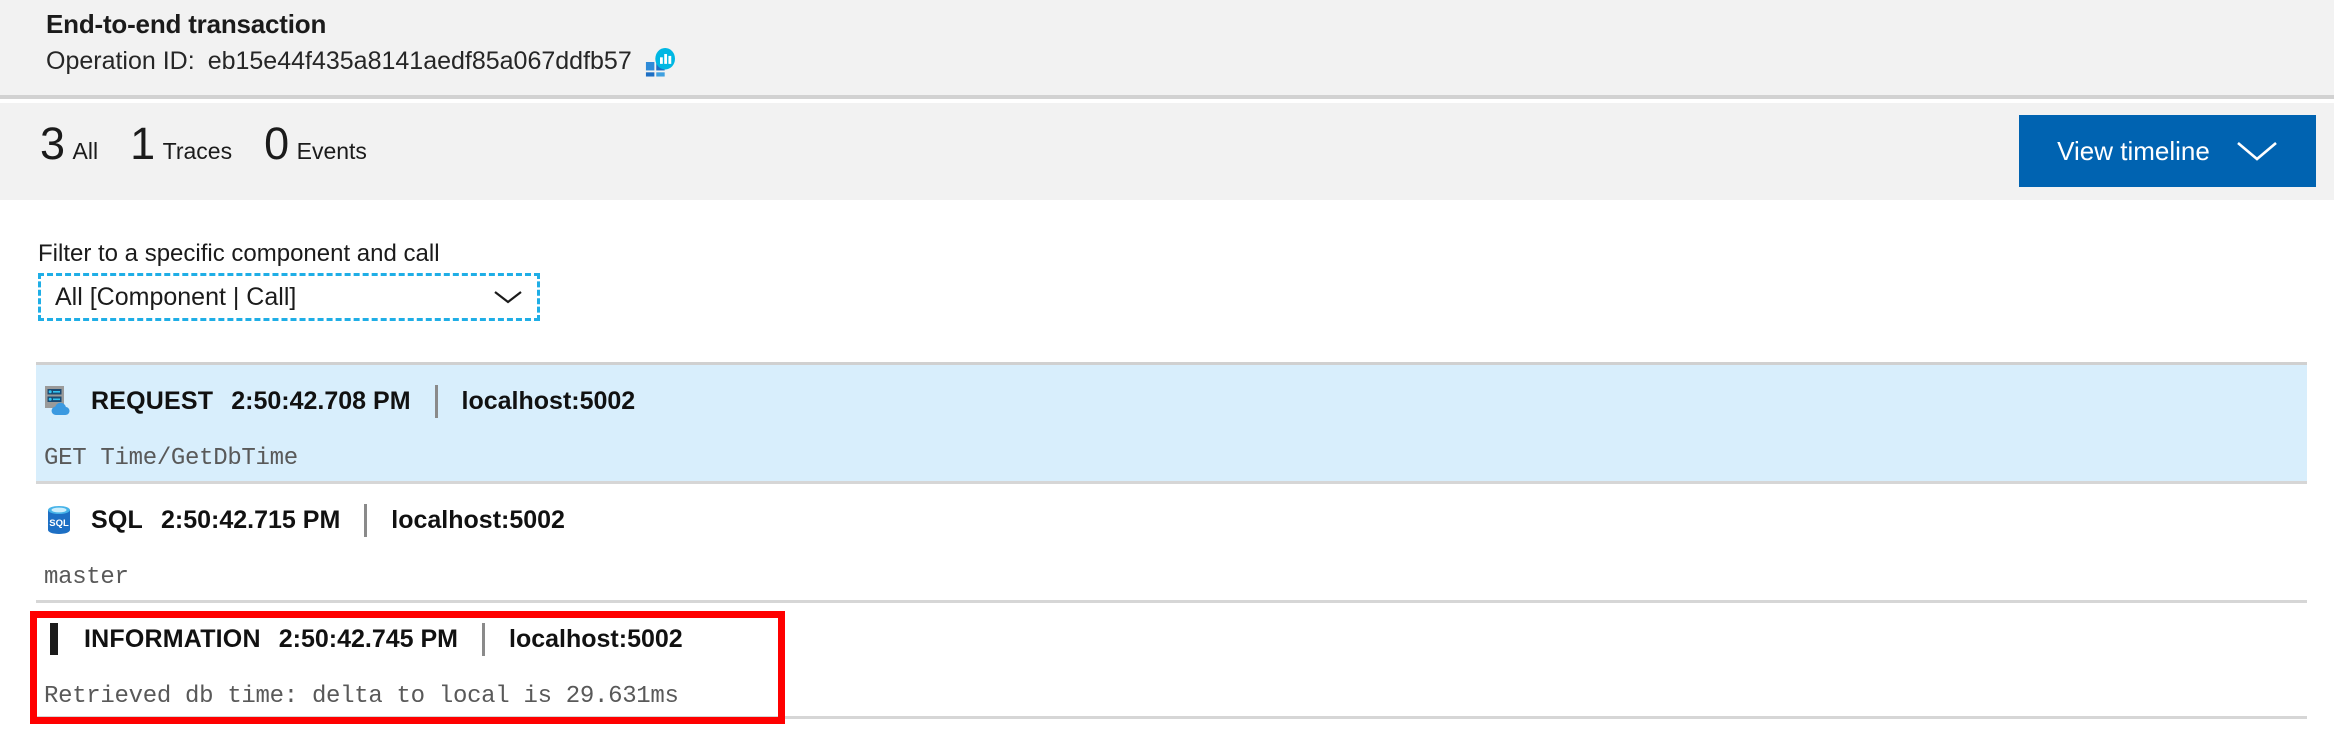 This screenshot has width=2334, height=730. I want to click on event-kind: SQL, so click(117, 519).